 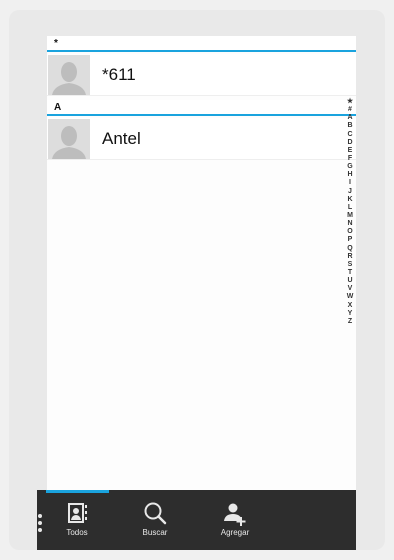 I want to click on contact-row-antel: Antel, so click(x=201, y=139).